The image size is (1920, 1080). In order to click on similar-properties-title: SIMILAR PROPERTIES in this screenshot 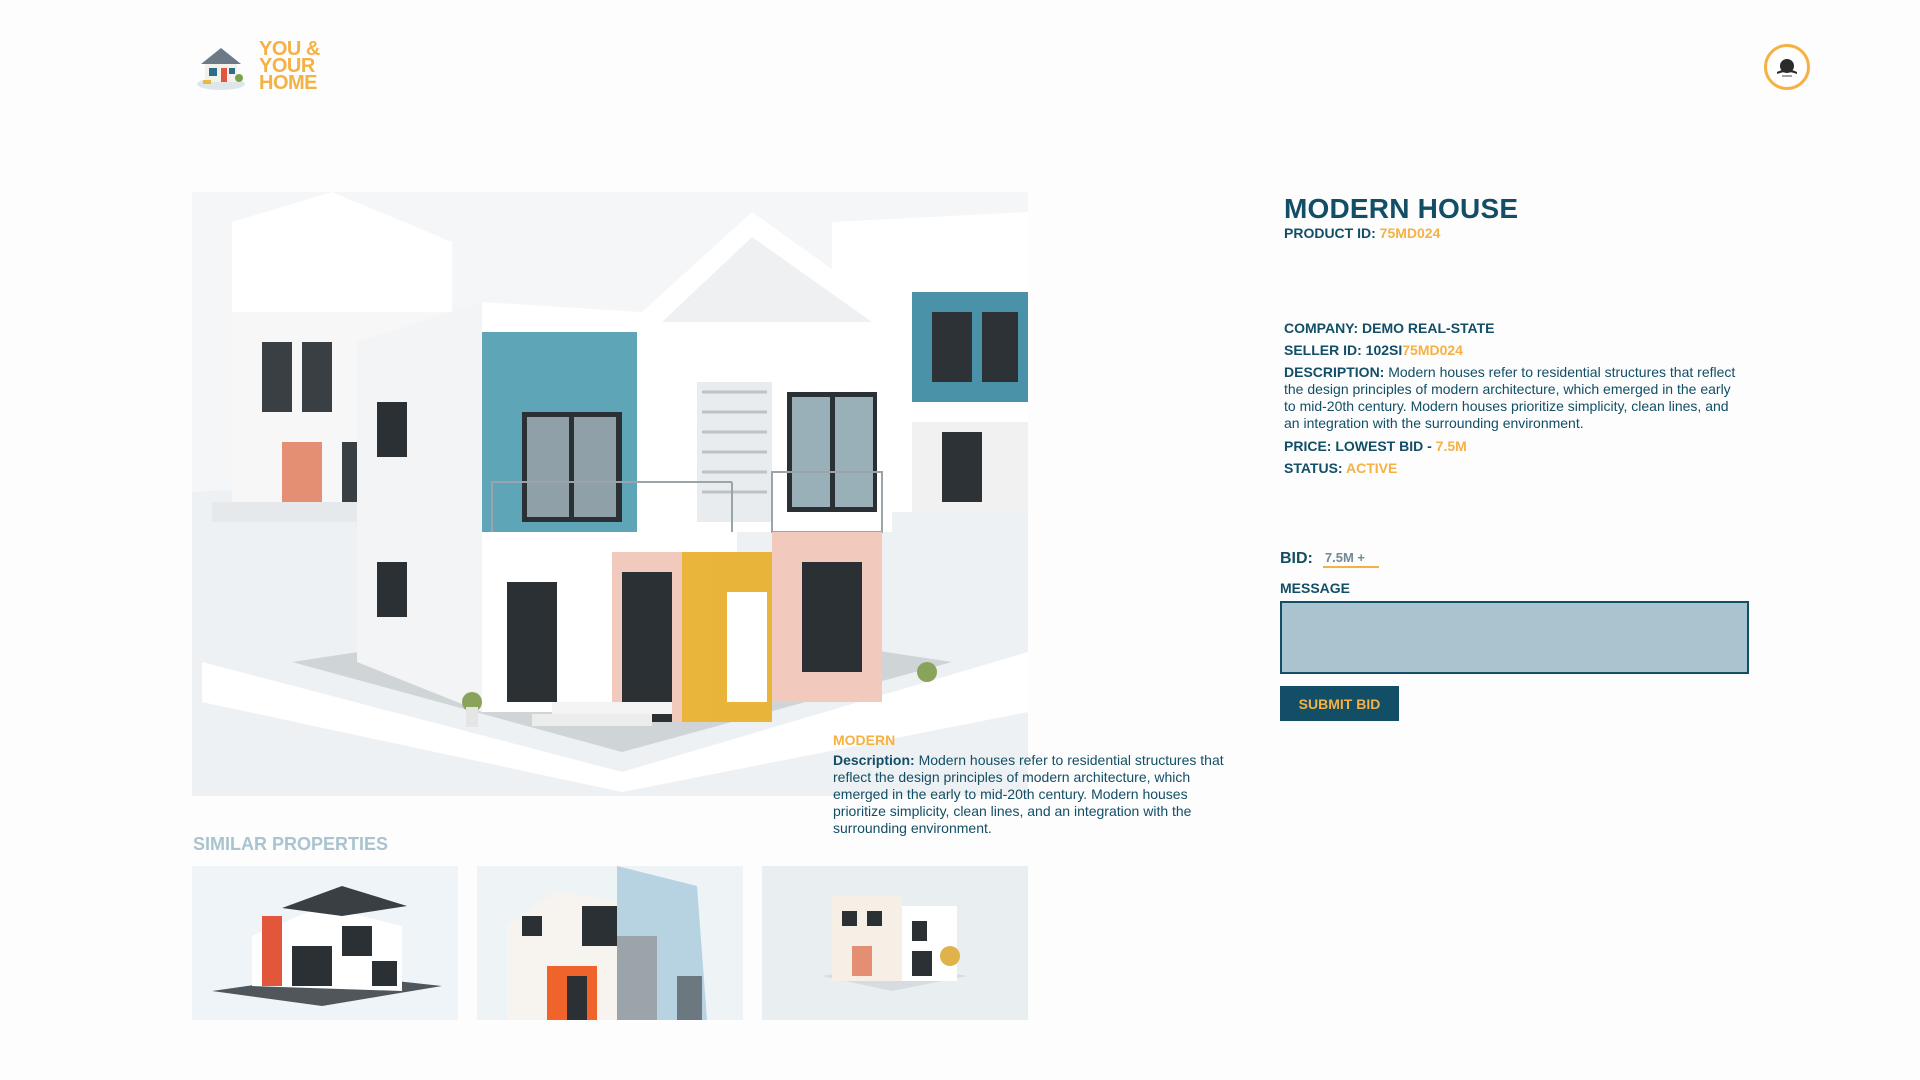, I will do `click(291, 844)`.